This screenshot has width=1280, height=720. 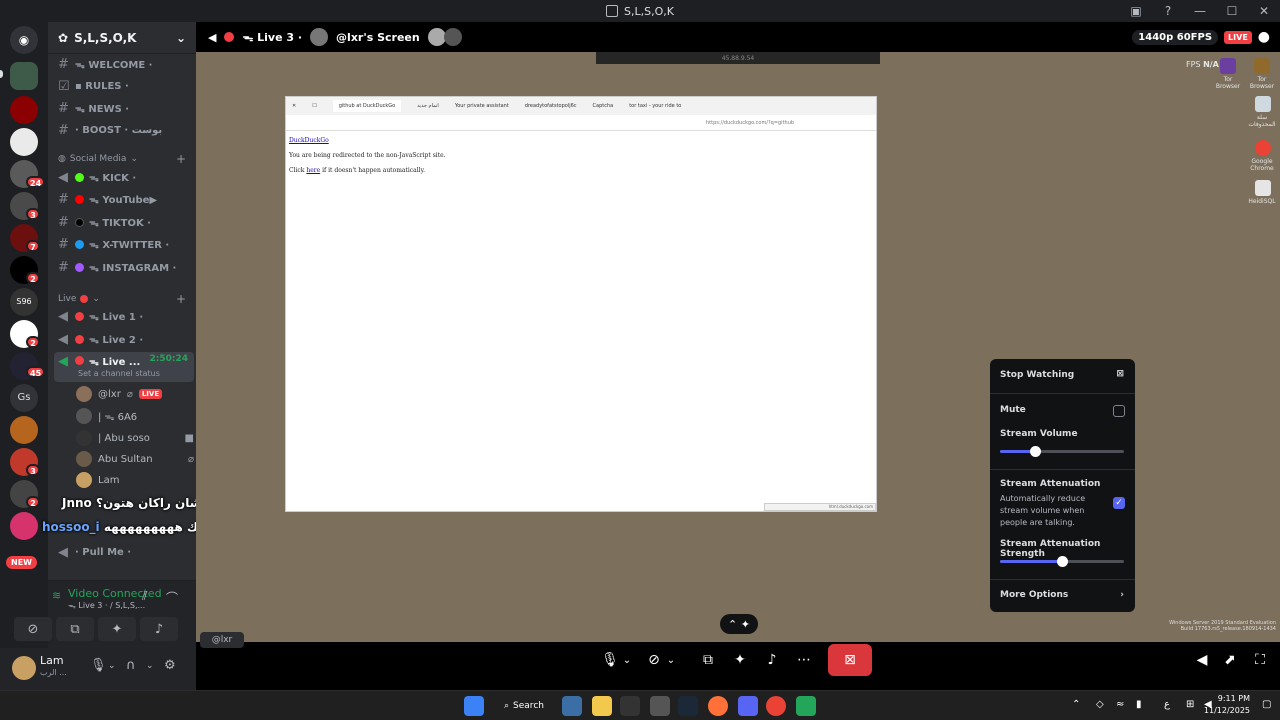 What do you see at coordinates (522, 706) in the screenshot?
I see `taskbar-search: ⌕ Search` at bounding box center [522, 706].